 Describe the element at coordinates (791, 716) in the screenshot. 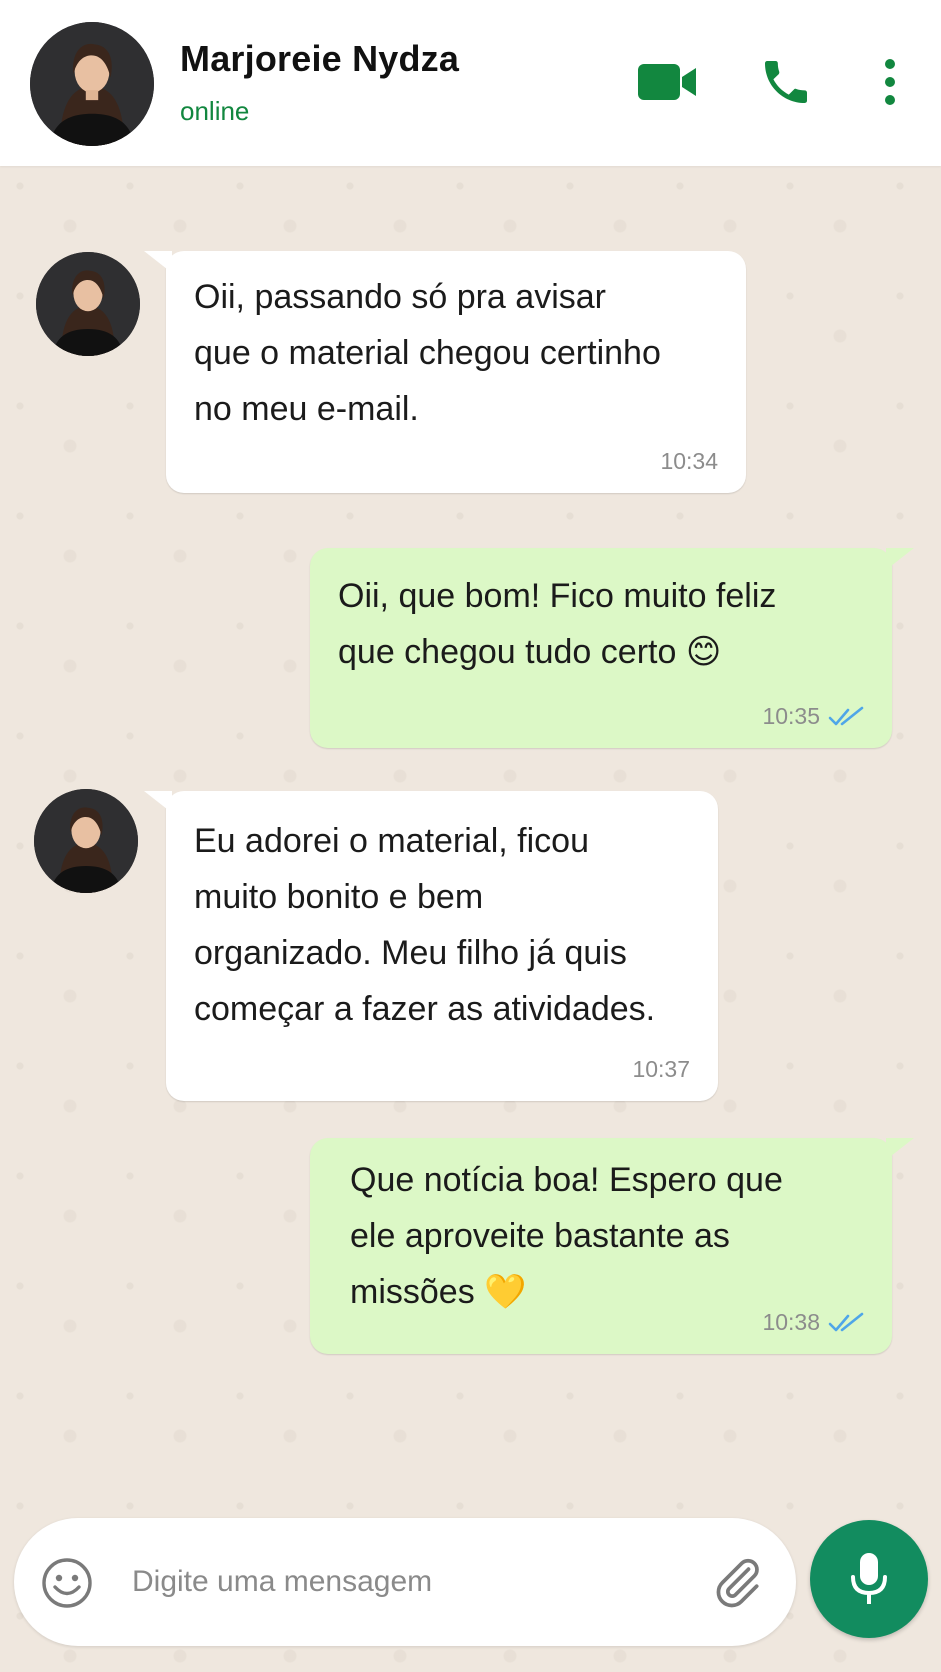

I see `message-time: 10:35` at that location.